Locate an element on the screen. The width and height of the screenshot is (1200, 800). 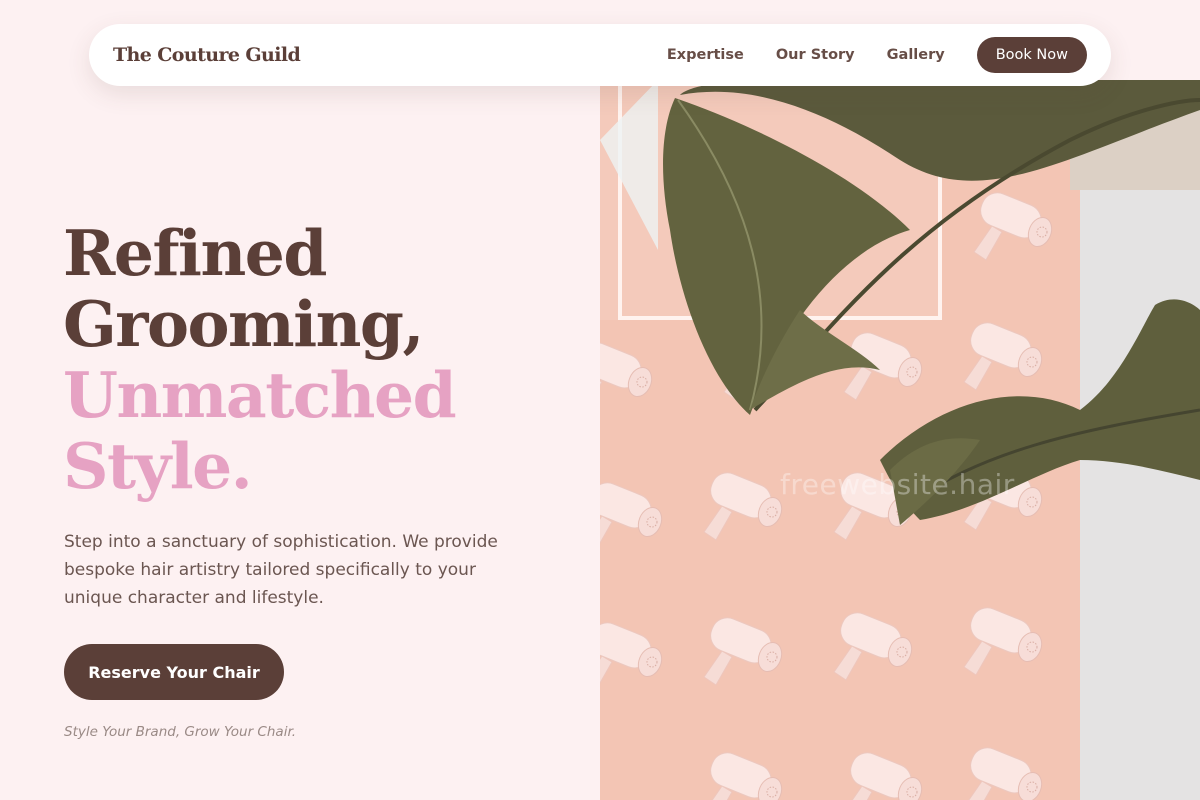
headline-line-3: Unmatched is located at coordinates (260, 395).